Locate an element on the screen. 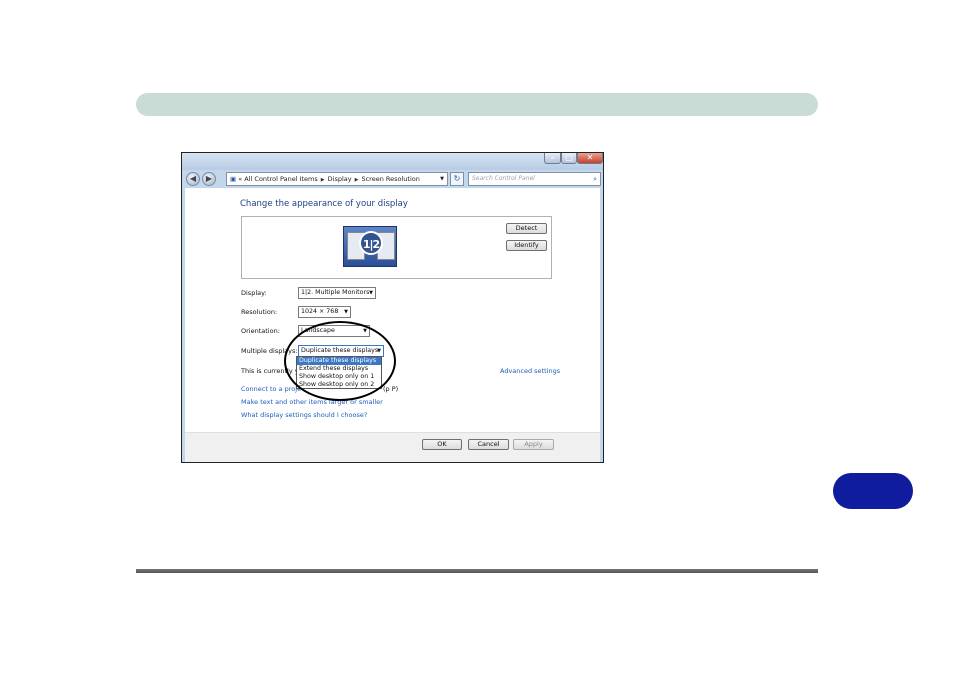  dialog-footer: OK Cancel Apply is located at coordinates (392, 447).